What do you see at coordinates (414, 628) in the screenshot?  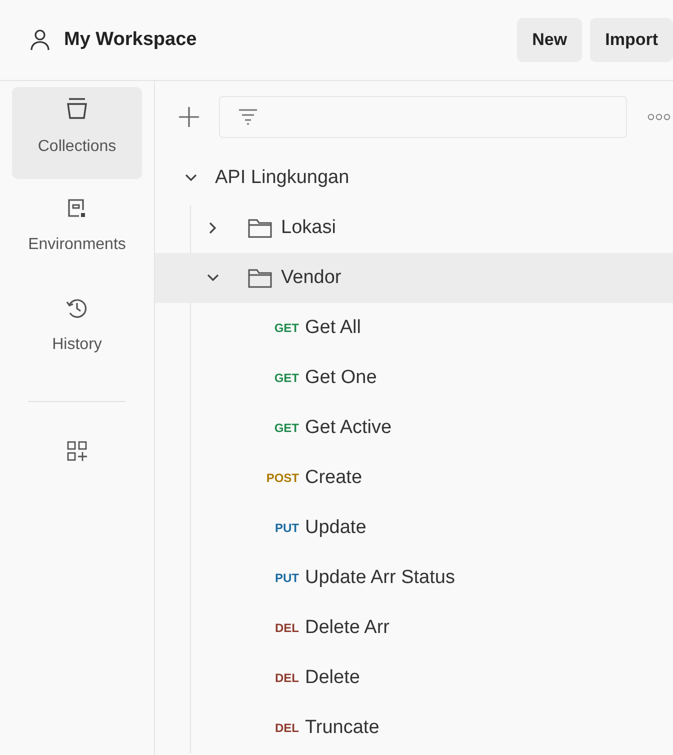 I see `tree-row: DEL Delete Arr` at bounding box center [414, 628].